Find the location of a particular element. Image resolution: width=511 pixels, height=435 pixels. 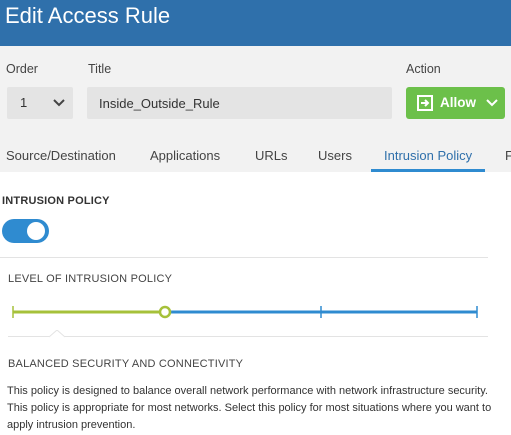

dialog-header: Edit Access Rule is located at coordinates (255, 23).